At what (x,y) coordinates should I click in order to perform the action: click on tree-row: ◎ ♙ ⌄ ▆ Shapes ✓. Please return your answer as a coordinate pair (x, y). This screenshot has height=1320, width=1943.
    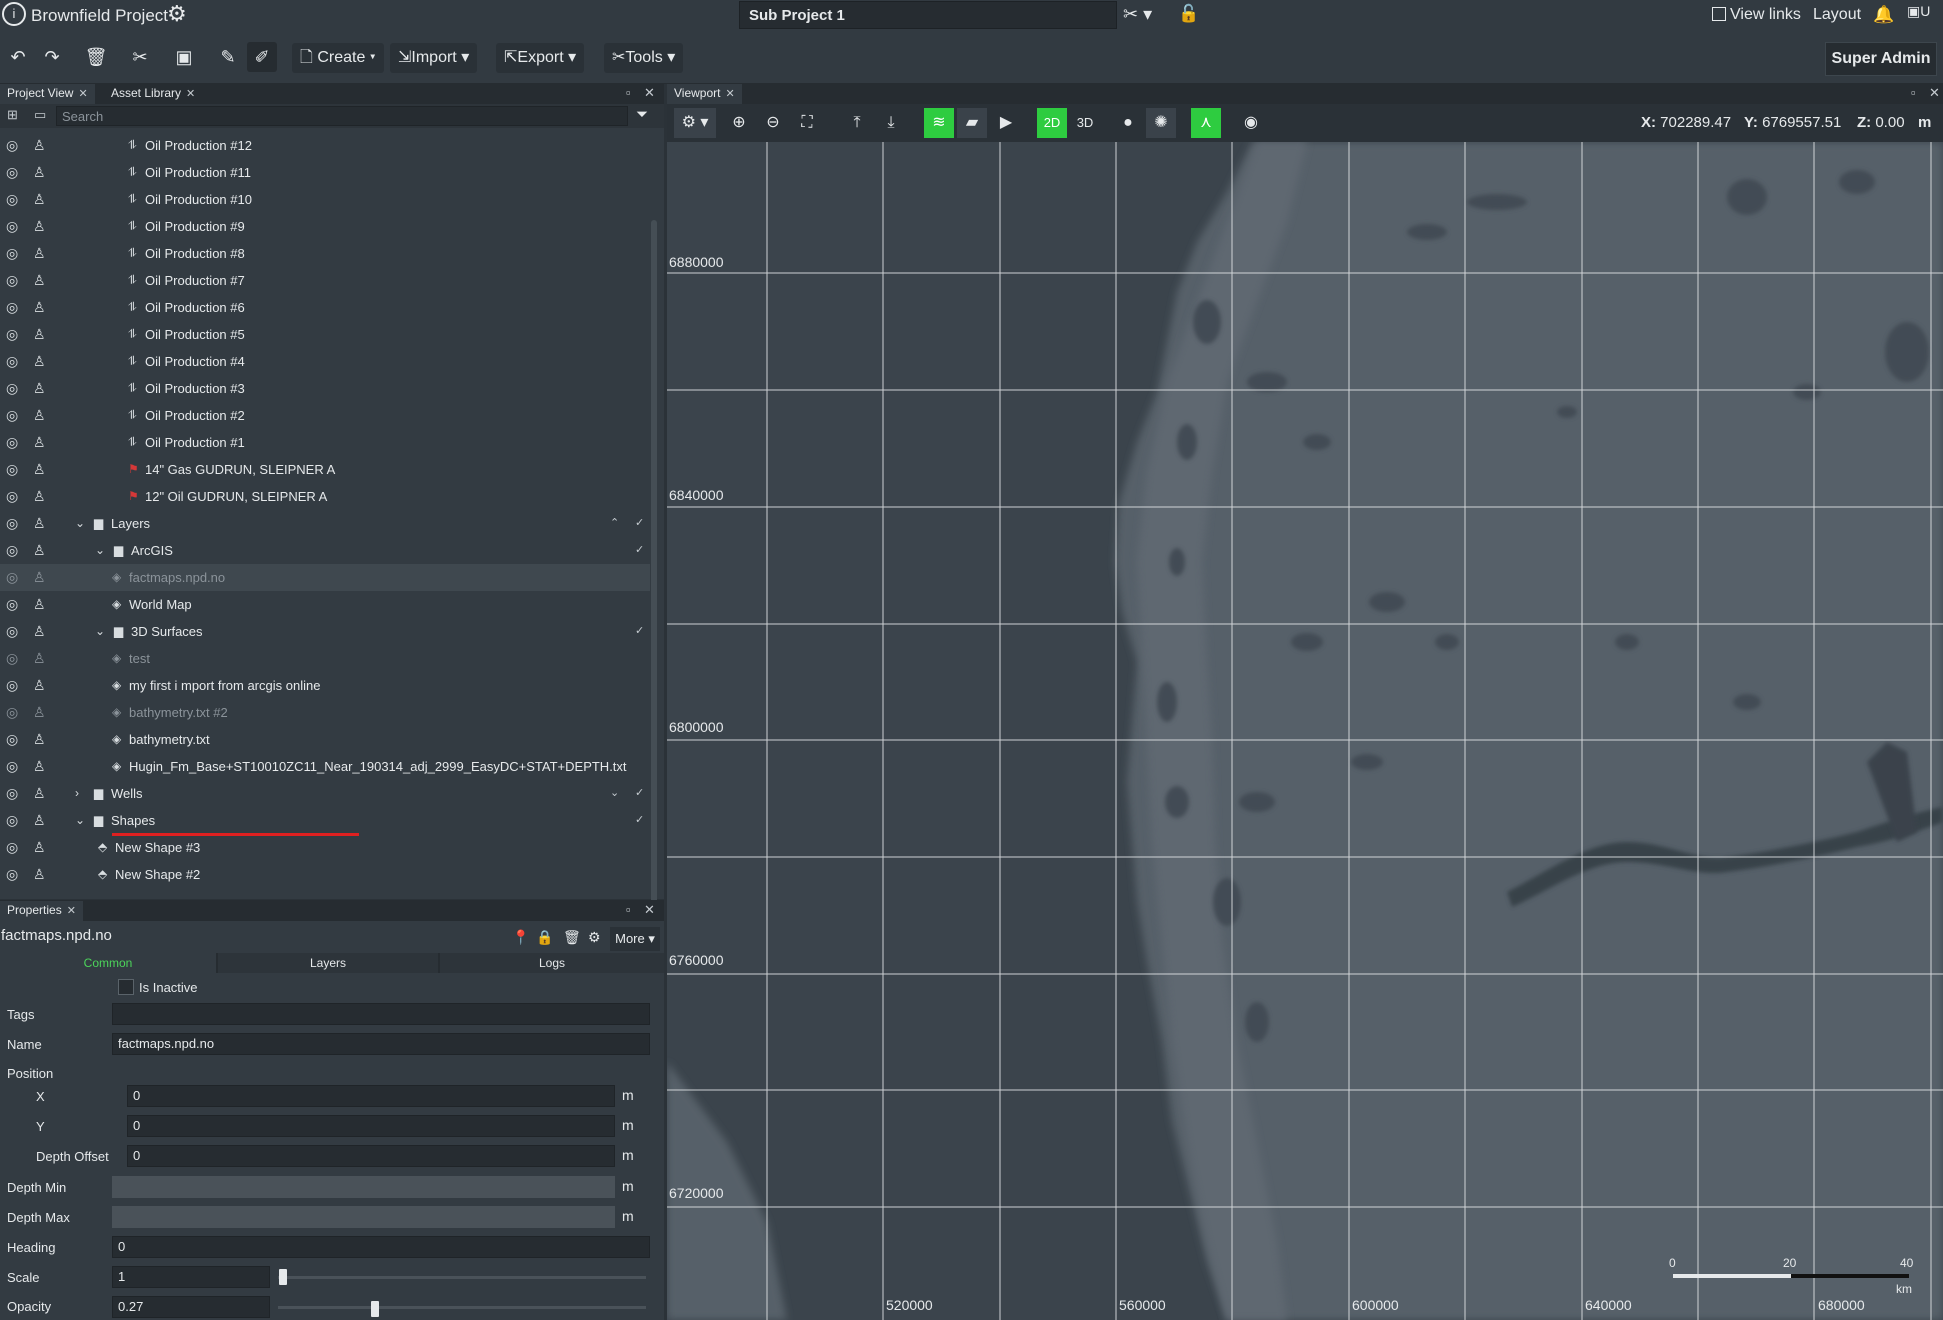
    Looking at the image, I should click on (325, 820).